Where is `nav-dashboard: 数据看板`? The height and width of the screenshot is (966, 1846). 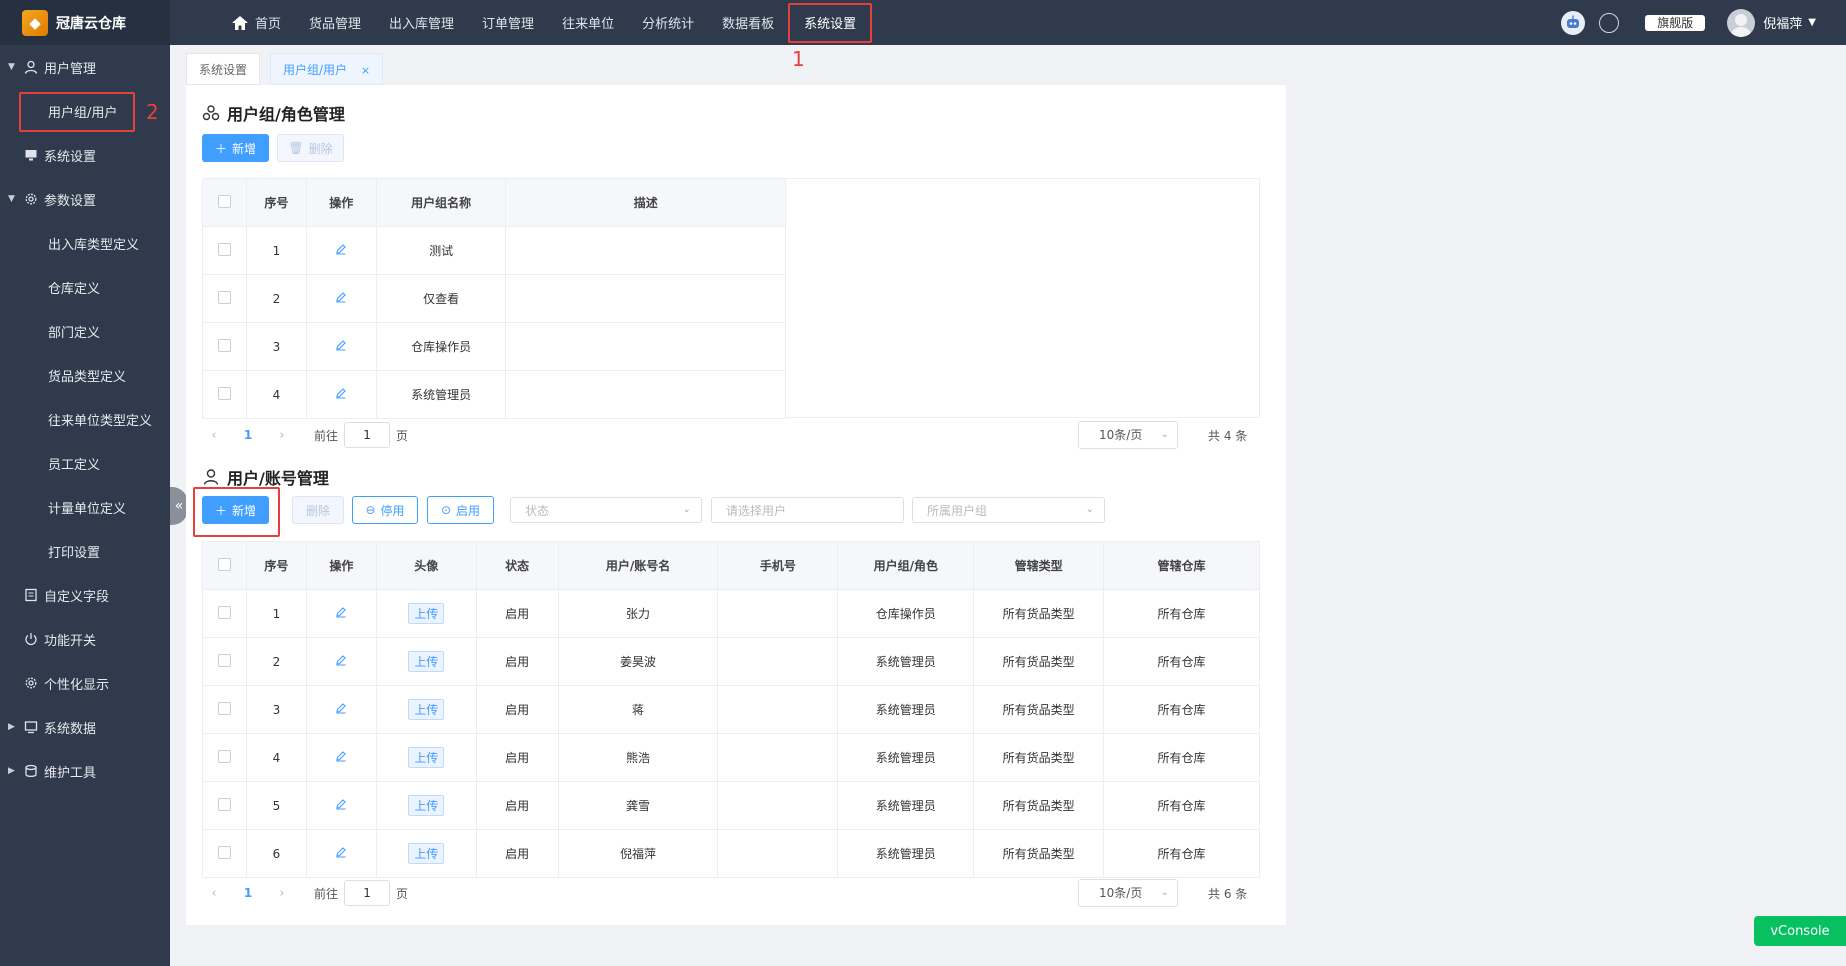 nav-dashboard: 数据看板 is located at coordinates (748, 22).